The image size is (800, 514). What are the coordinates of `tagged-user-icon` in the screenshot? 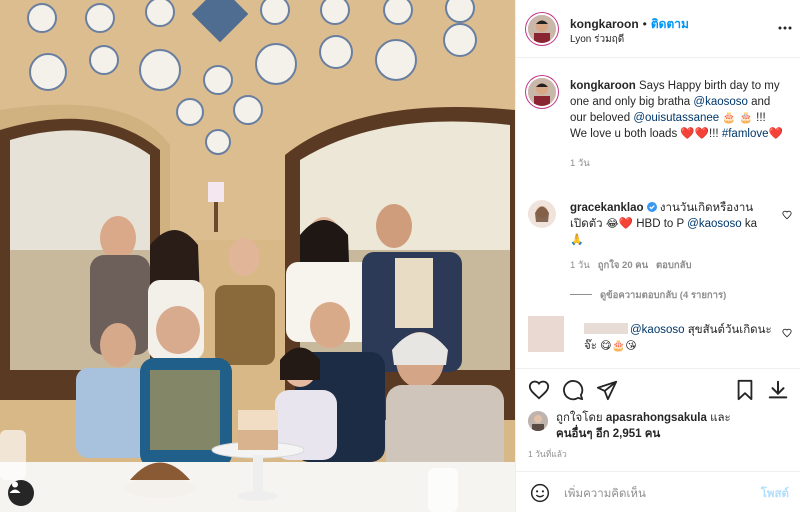 It's located at (21, 493).